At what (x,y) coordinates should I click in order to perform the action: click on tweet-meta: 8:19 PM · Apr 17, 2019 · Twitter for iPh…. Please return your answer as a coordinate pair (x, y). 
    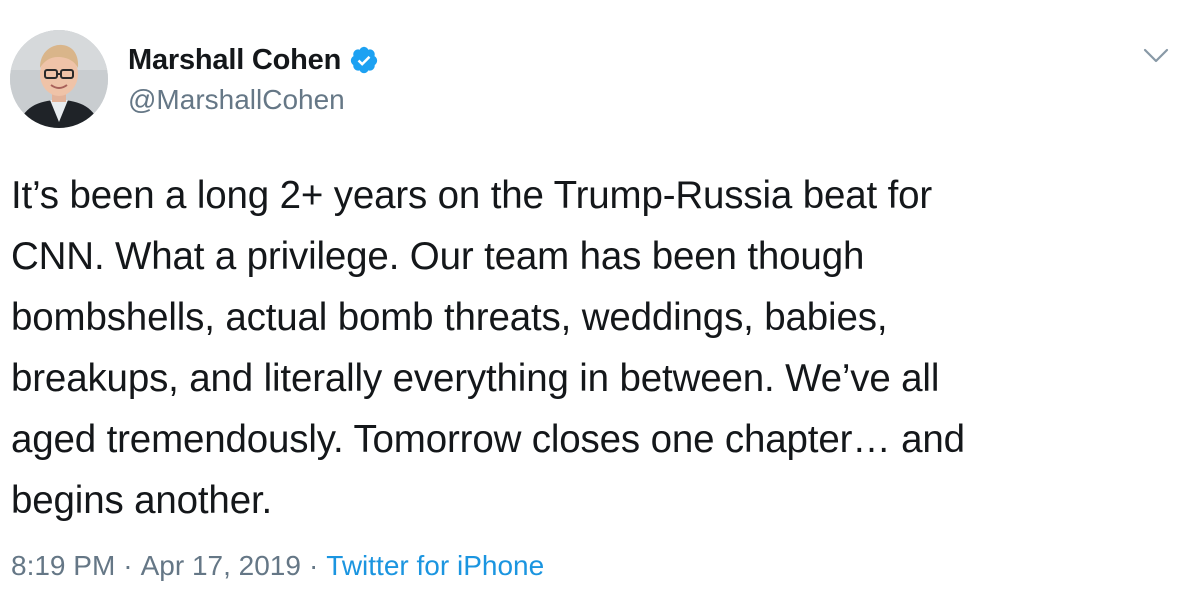
    Looking at the image, I should click on (277, 566).